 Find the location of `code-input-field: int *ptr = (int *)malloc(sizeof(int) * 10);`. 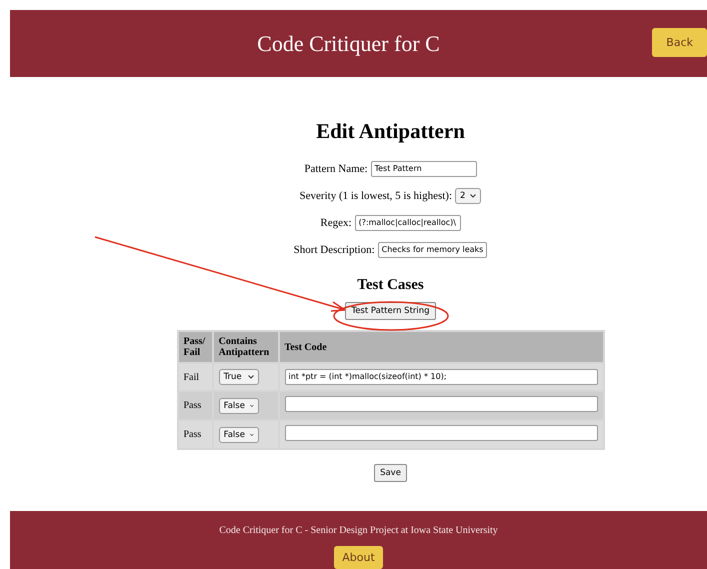

code-input-field: int *ptr = (int *)malloc(sizeof(int) * 10); is located at coordinates (441, 377).